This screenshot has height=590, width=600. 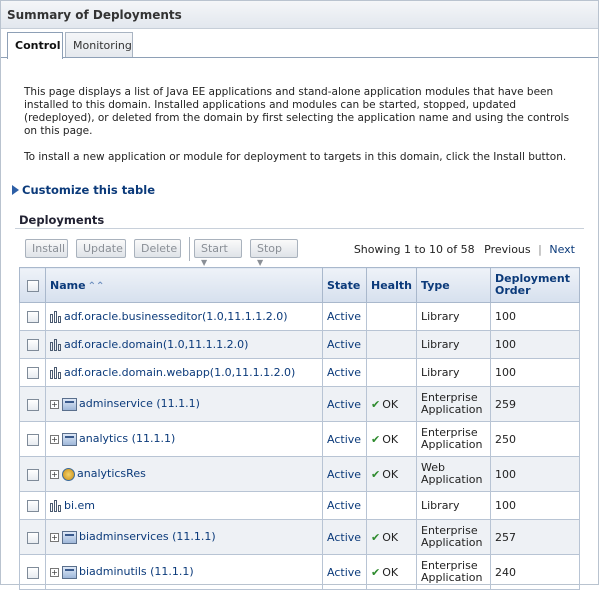 What do you see at coordinates (453, 474) in the screenshot?
I see `type-cell: Web Application` at bounding box center [453, 474].